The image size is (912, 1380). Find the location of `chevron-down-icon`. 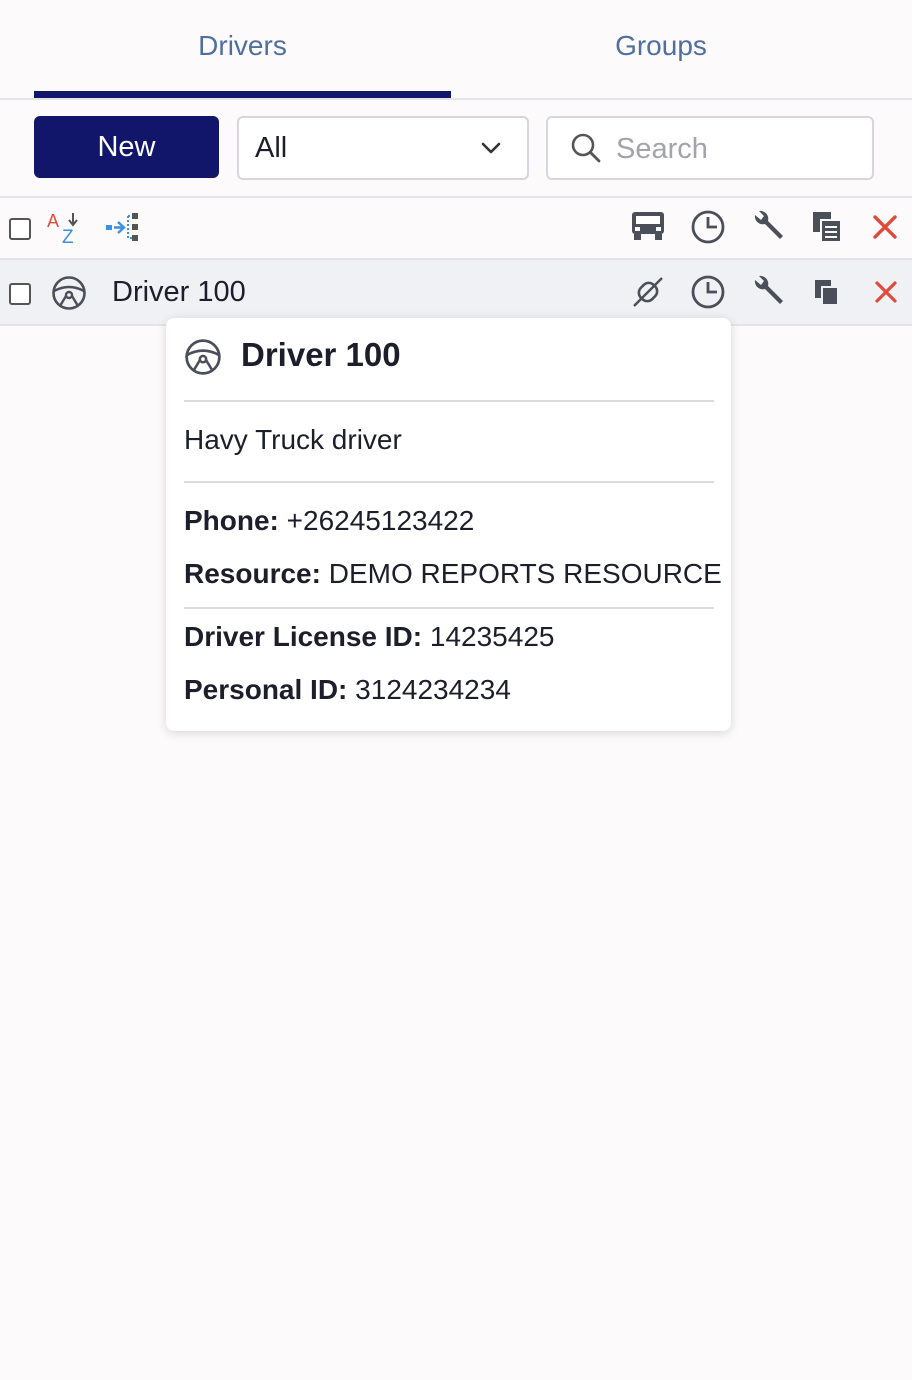

chevron-down-icon is located at coordinates (491, 148).